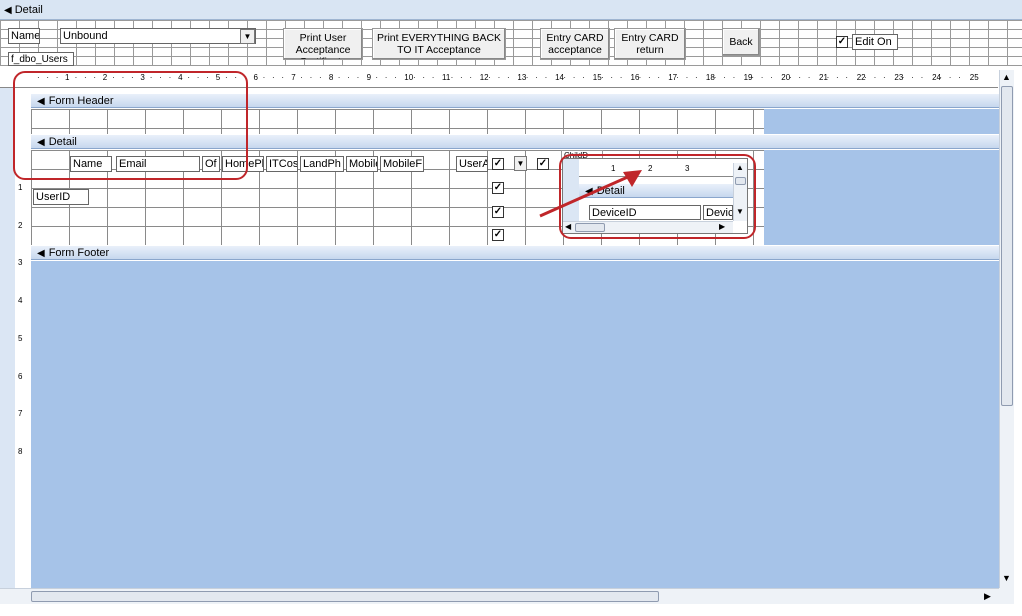  What do you see at coordinates (650, 44) in the screenshot?
I see `entry-card-return-button: Entry CARD return` at bounding box center [650, 44].